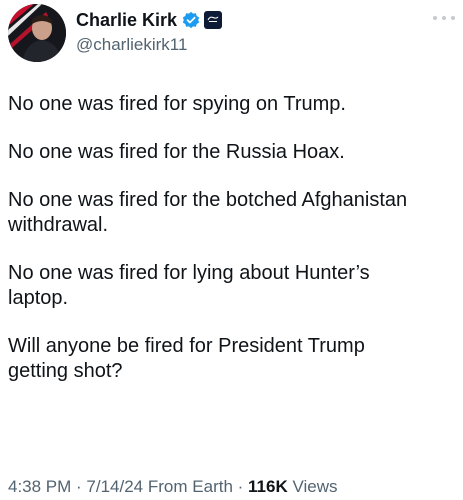 The width and height of the screenshot is (463, 500). I want to click on avatar, so click(37, 33).